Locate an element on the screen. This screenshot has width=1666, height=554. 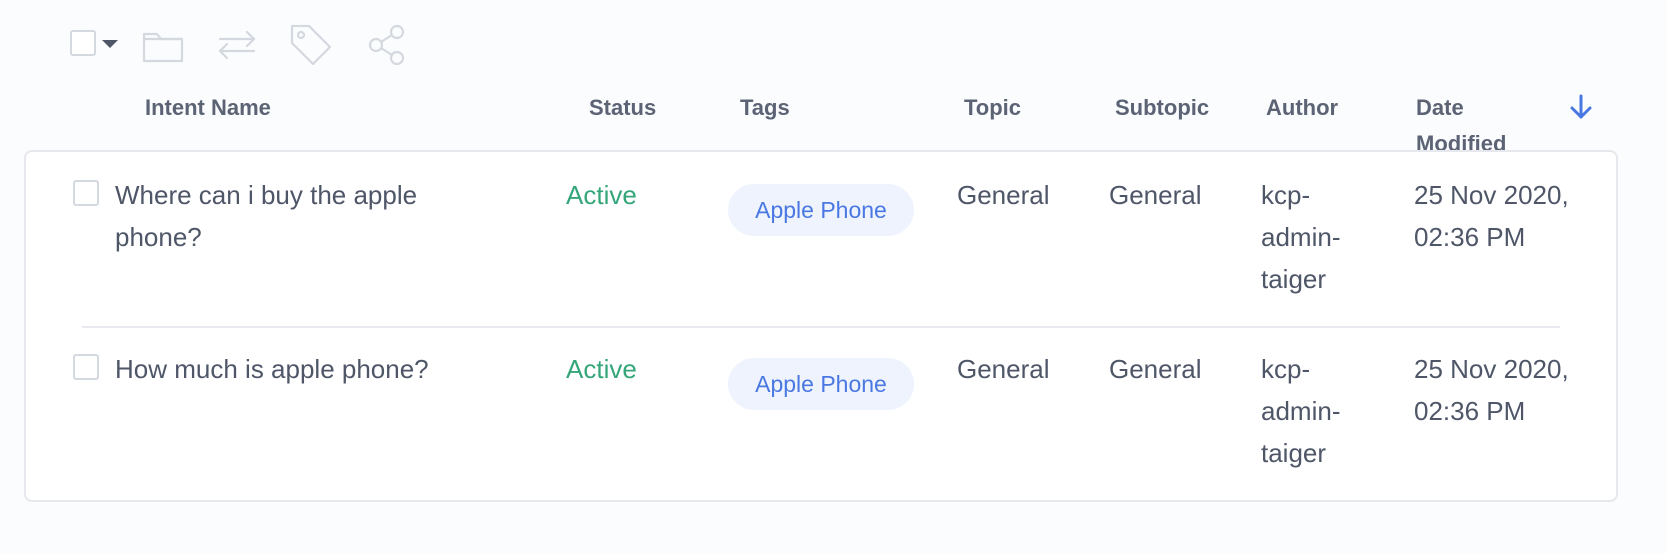
column-header-topic: Topic is located at coordinates (992, 108).